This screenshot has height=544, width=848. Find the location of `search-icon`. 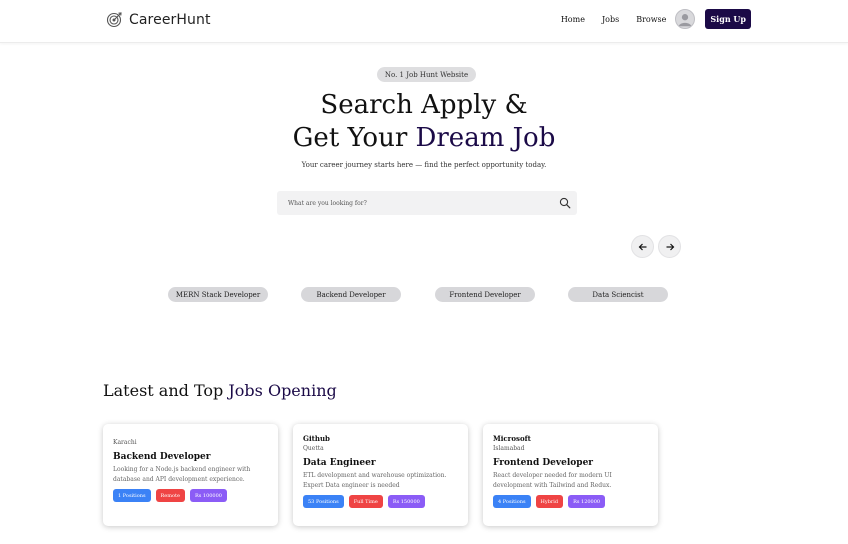

search-icon is located at coordinates (565, 203).